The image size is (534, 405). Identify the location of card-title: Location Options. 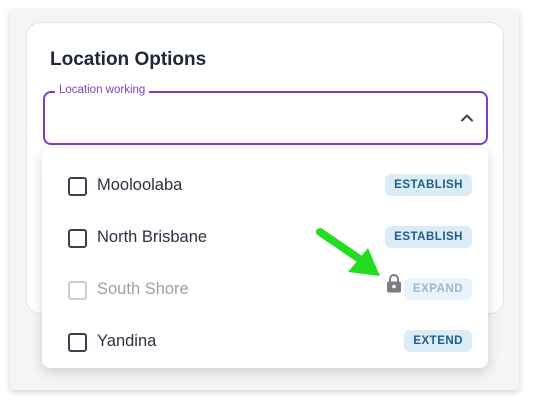
(128, 59).